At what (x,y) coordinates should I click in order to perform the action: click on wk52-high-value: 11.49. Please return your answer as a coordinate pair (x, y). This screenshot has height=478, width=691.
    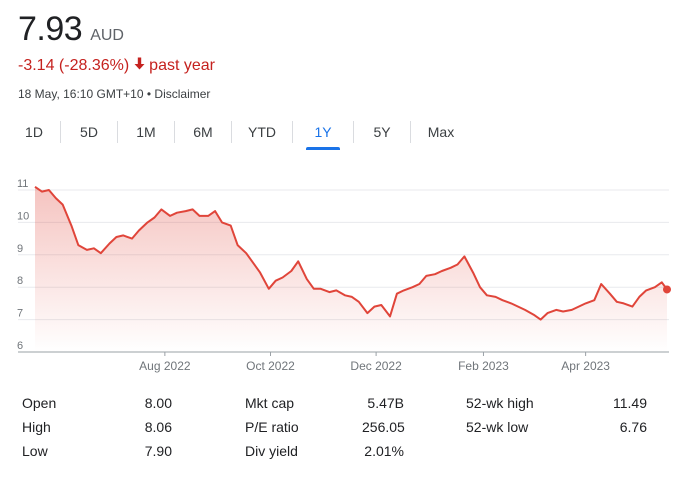
    Looking at the image, I should click on (630, 403).